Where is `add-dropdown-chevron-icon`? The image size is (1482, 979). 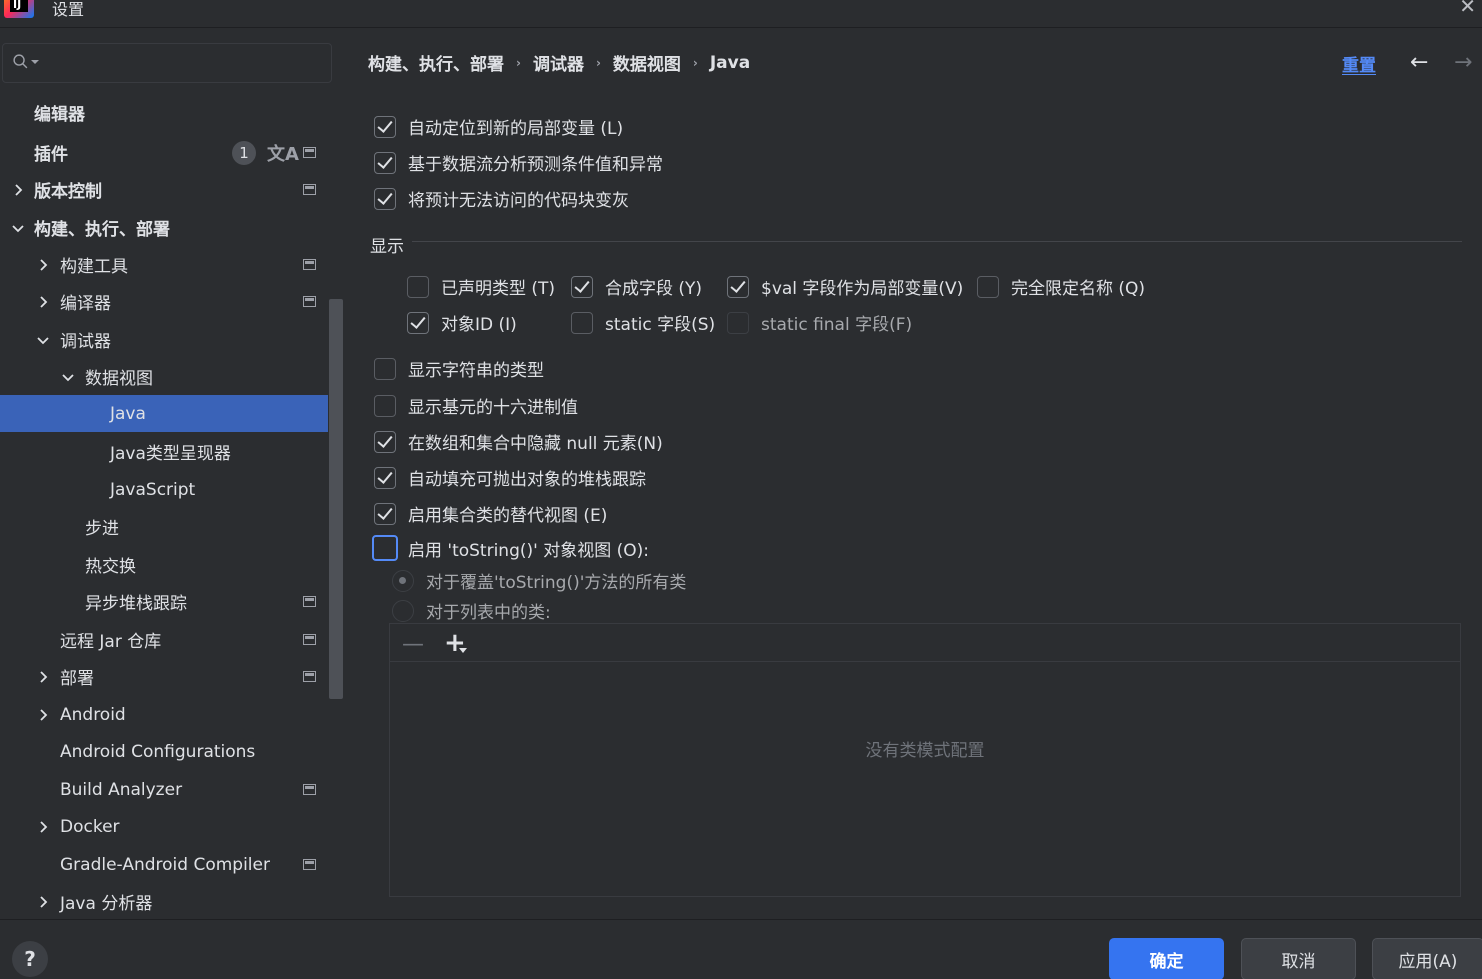
add-dropdown-chevron-icon is located at coordinates (463, 650).